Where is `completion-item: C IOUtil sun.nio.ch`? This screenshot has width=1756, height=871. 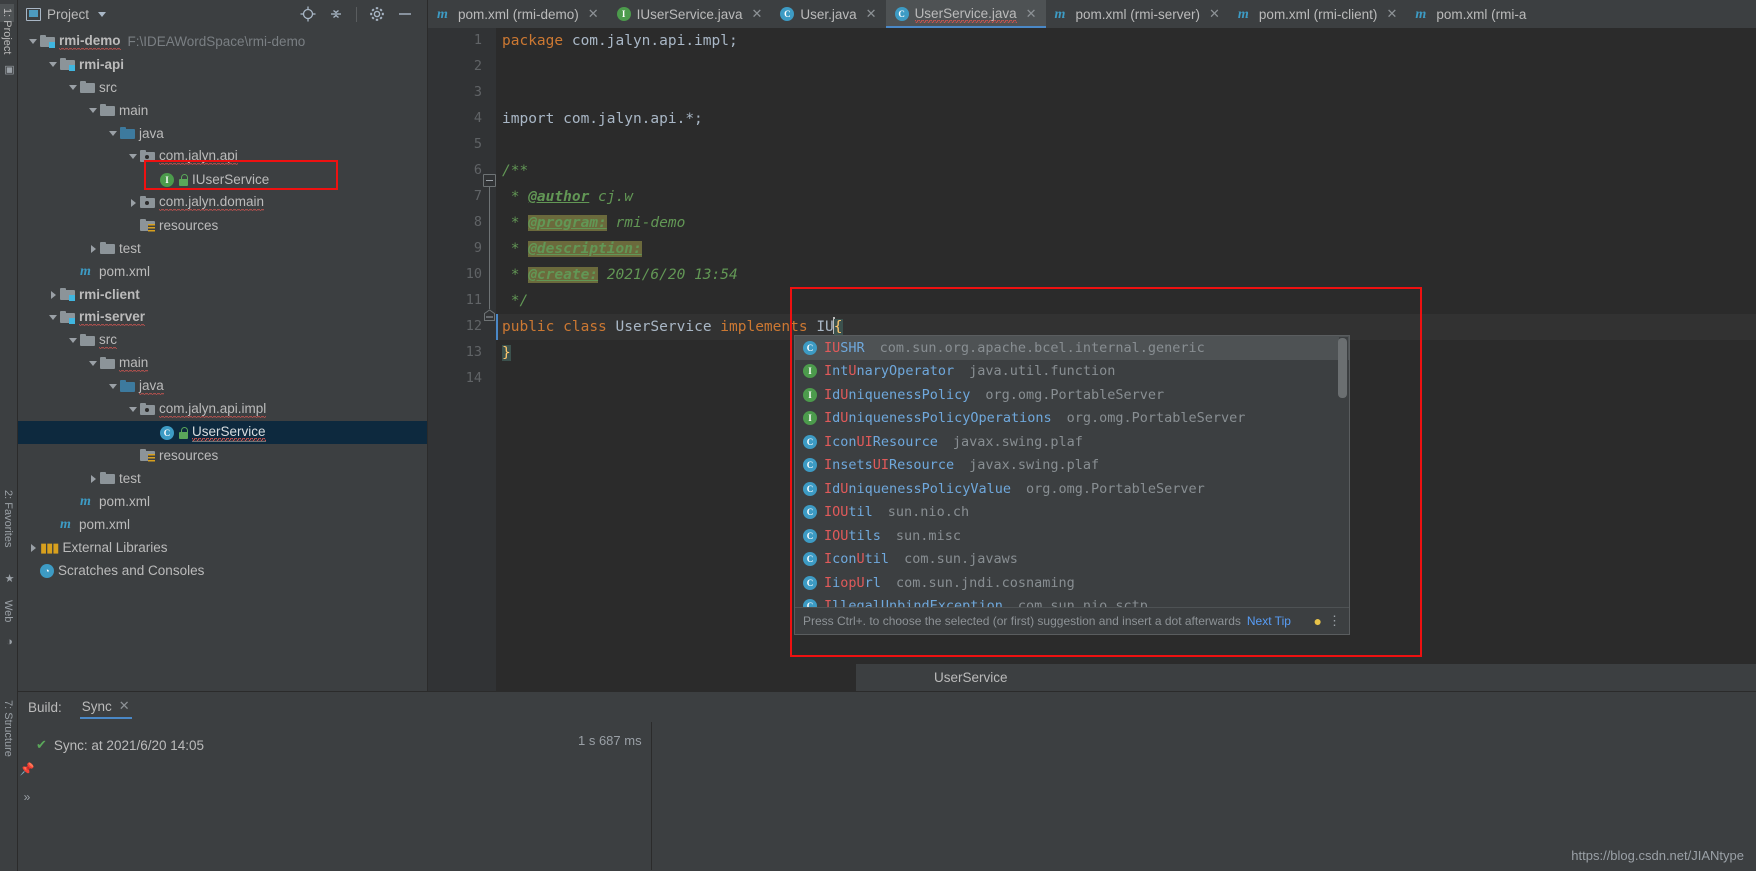 completion-item: C IOUtil sun.nio.ch is located at coordinates (1072, 513).